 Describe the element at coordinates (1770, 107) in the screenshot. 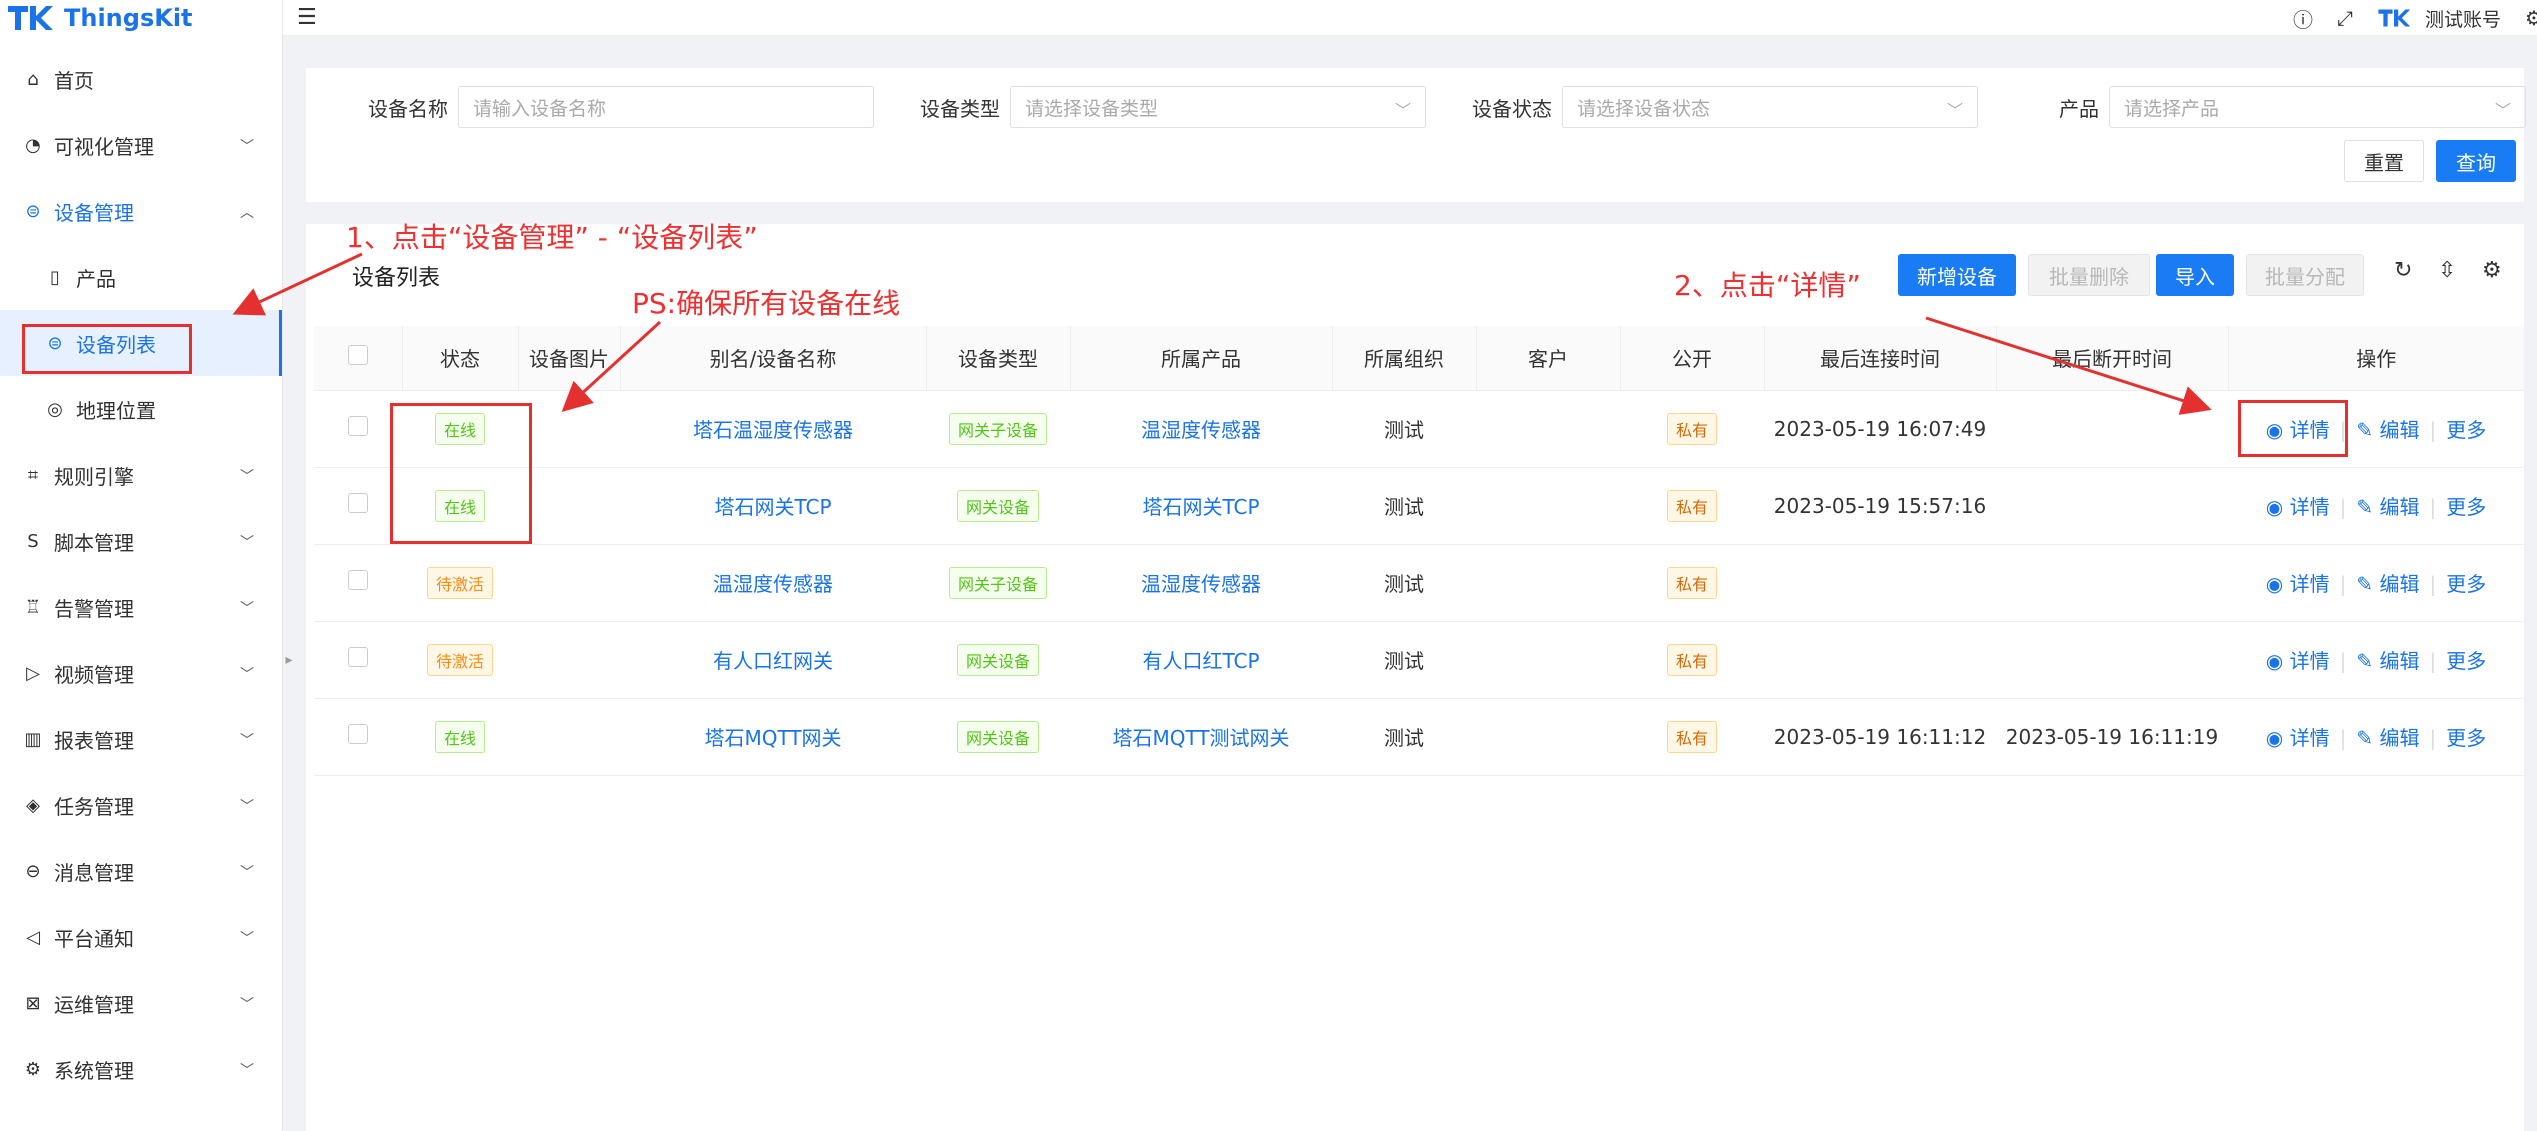

I see `device-status-select: 请选择设备状态 ﹀` at that location.